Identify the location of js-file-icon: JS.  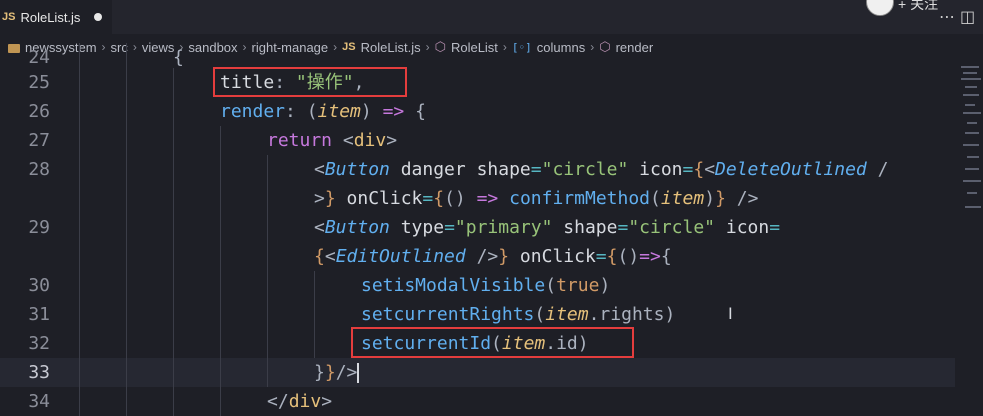
(9, 17).